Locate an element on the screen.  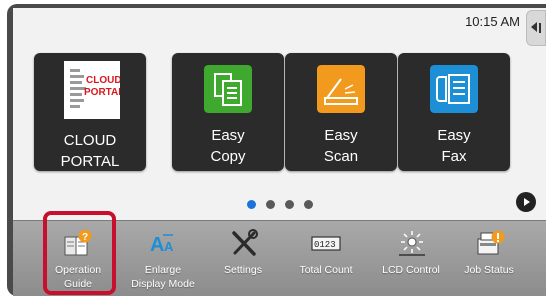
app-label-easy-copy-2: Copy is located at coordinates (228, 156).